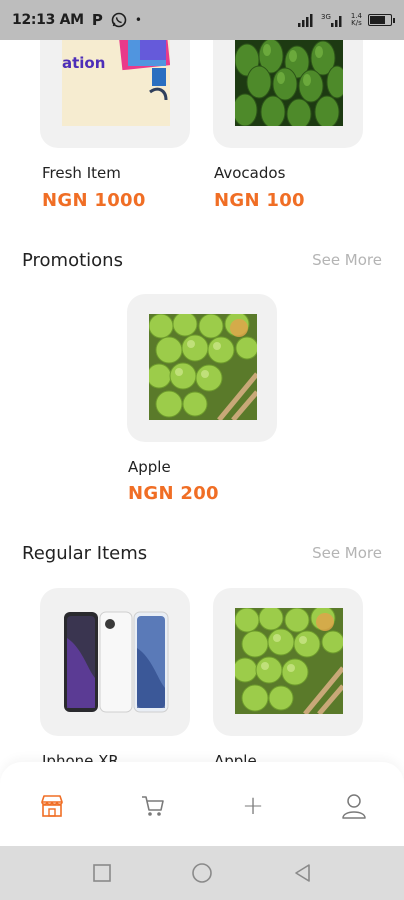  Describe the element at coordinates (202, 20) in the screenshot. I see `status-bar: 12:13 AM P • 3G 1.4 K/s` at that location.